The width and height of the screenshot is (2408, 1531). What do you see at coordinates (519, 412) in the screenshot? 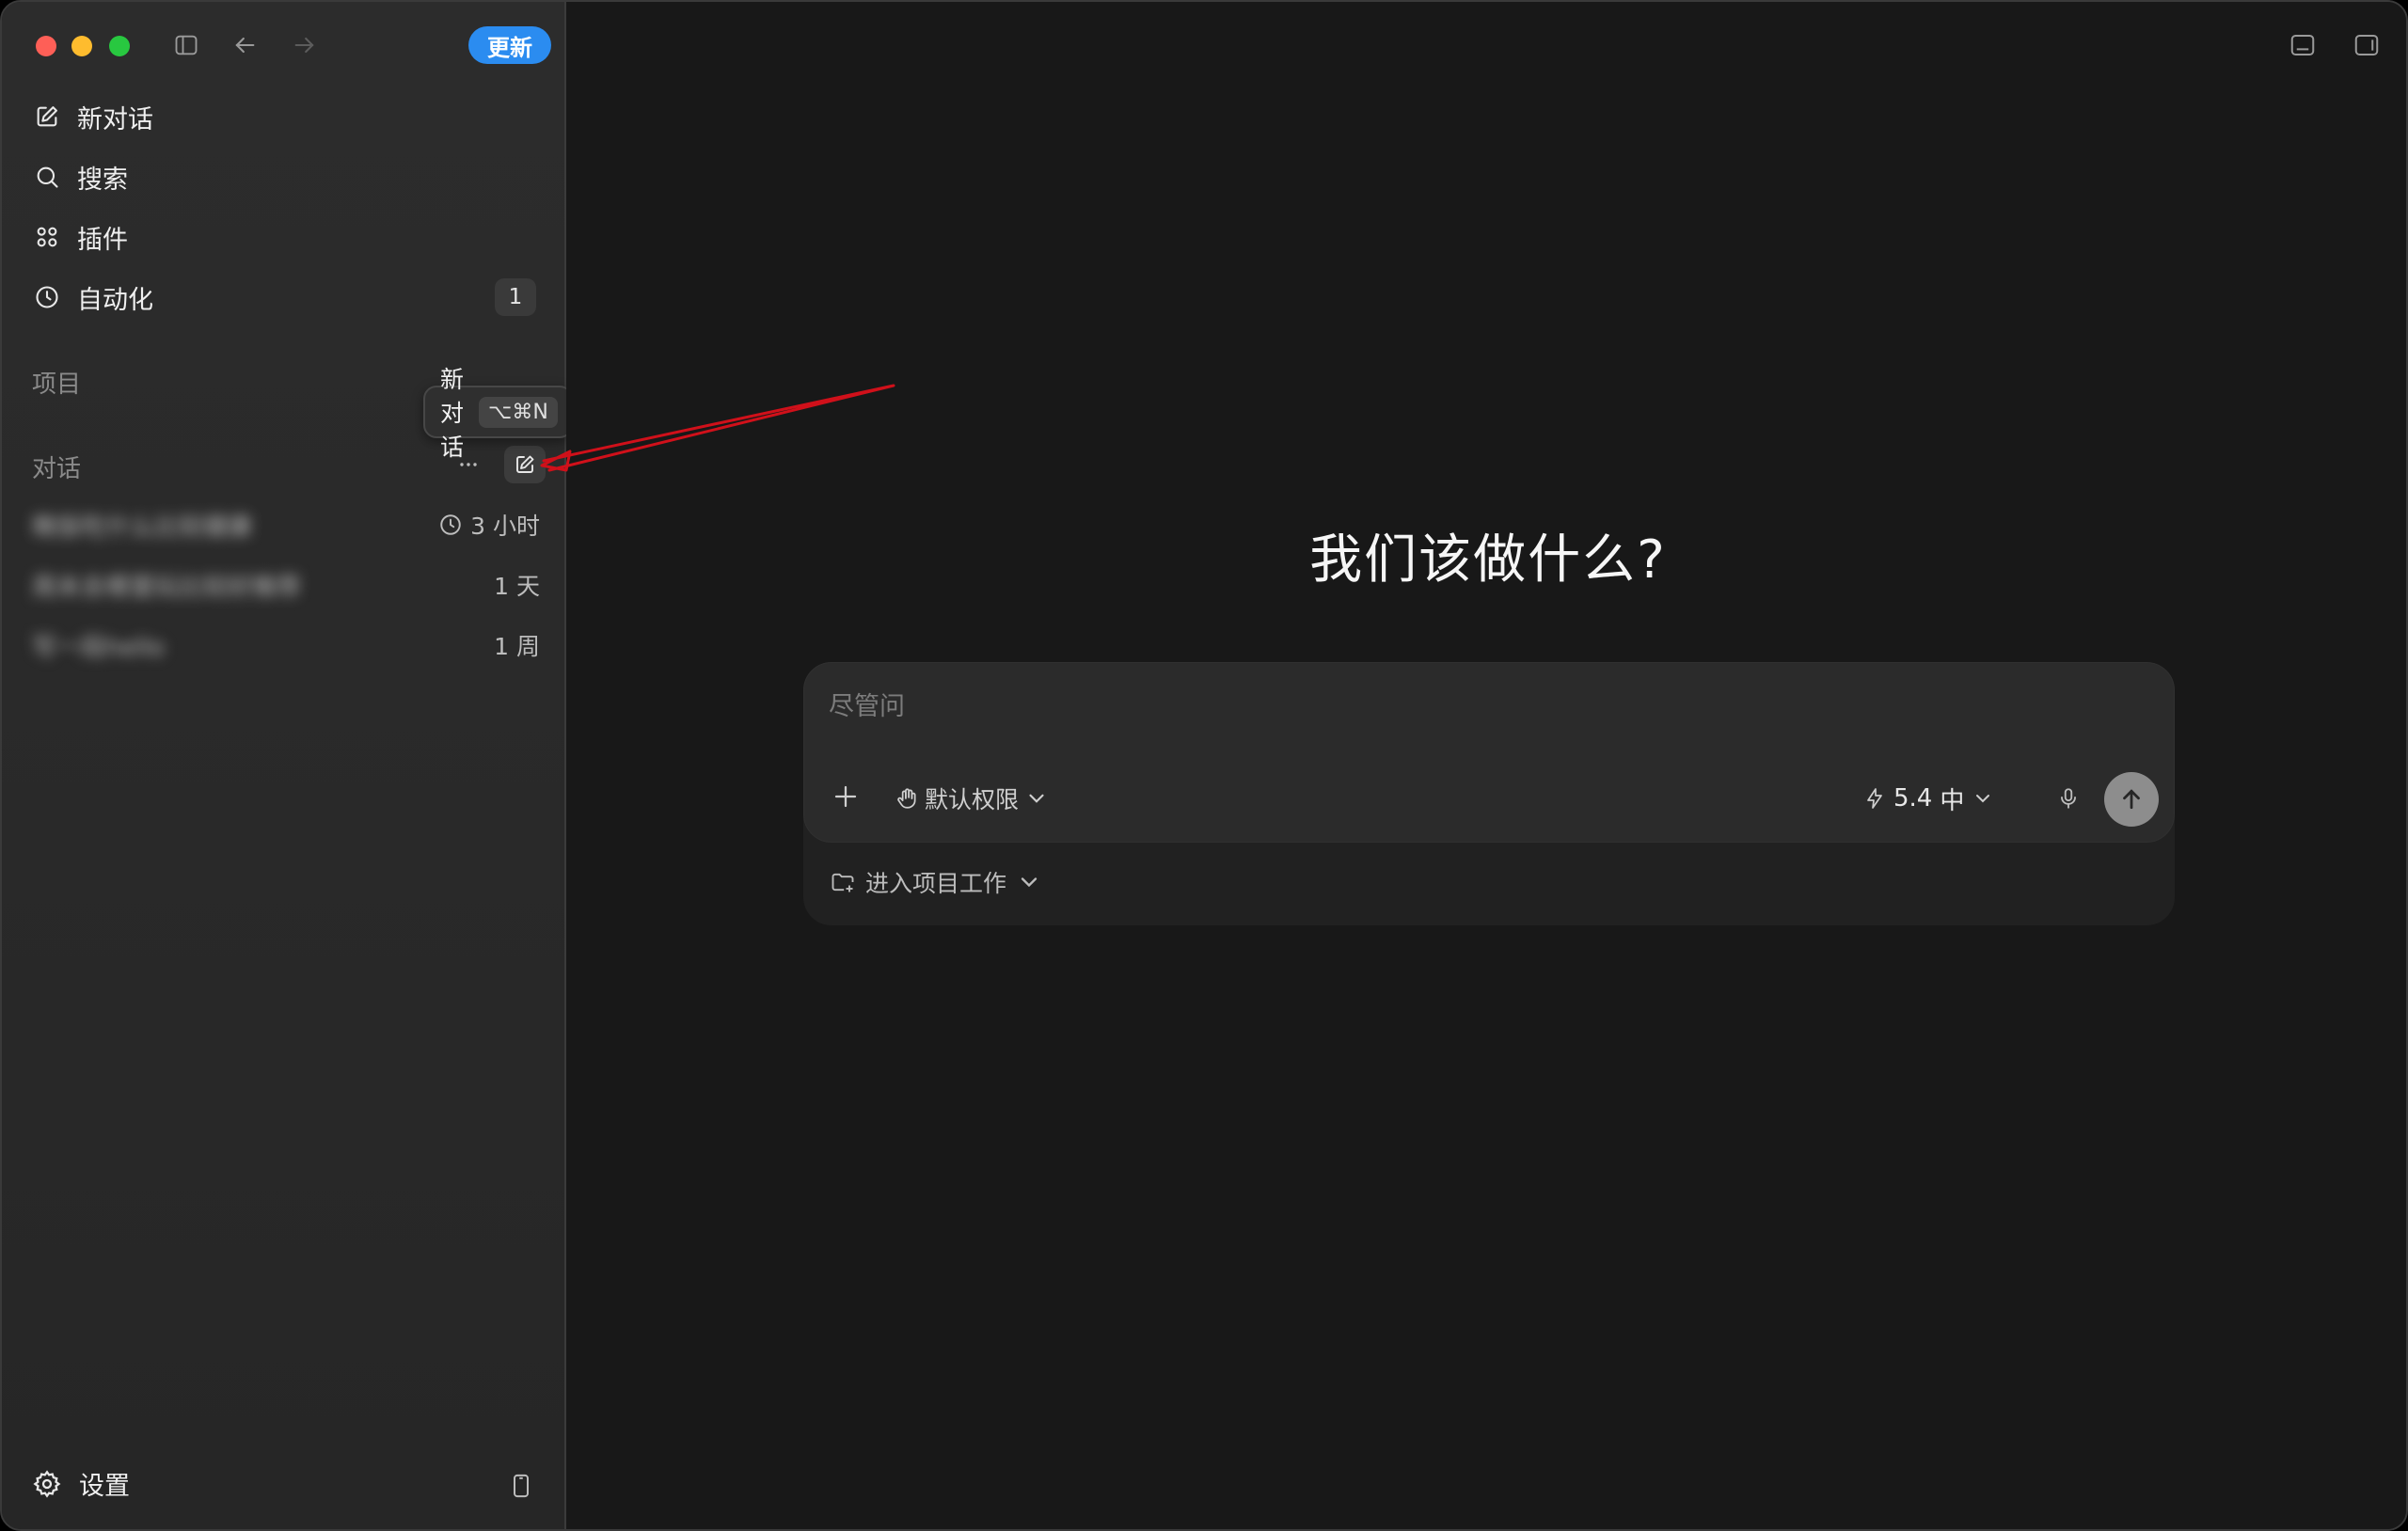
I see `tooltip-shortcut: ⌥⌘N` at bounding box center [519, 412].